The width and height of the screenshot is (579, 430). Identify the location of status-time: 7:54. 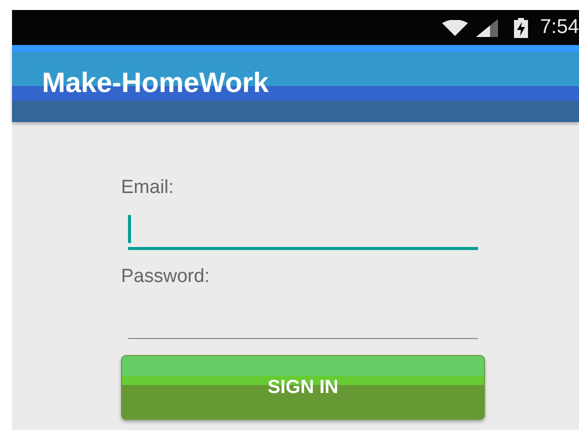
(559, 27).